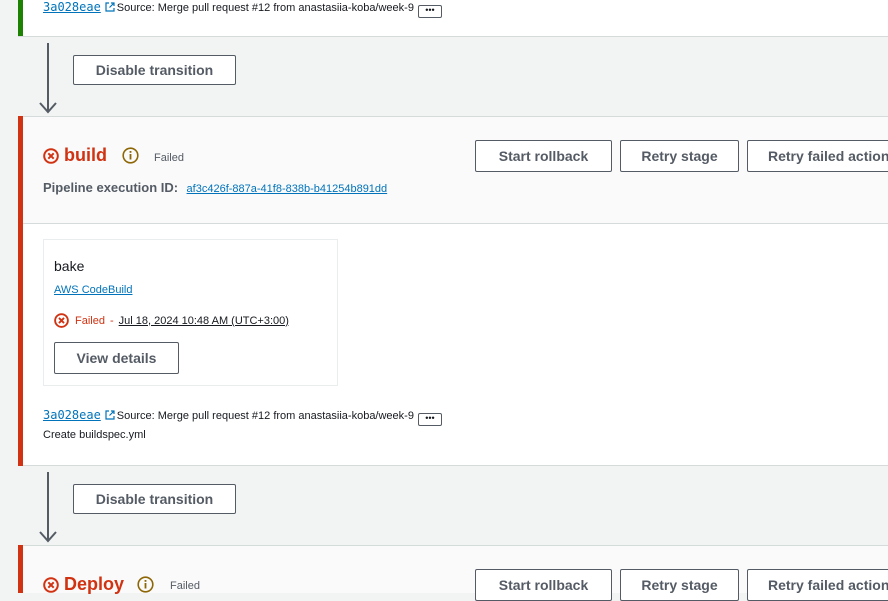  I want to click on action-timestamp: Jul 18, 2024 10:48 AM (UTC+3:00), so click(204, 321).